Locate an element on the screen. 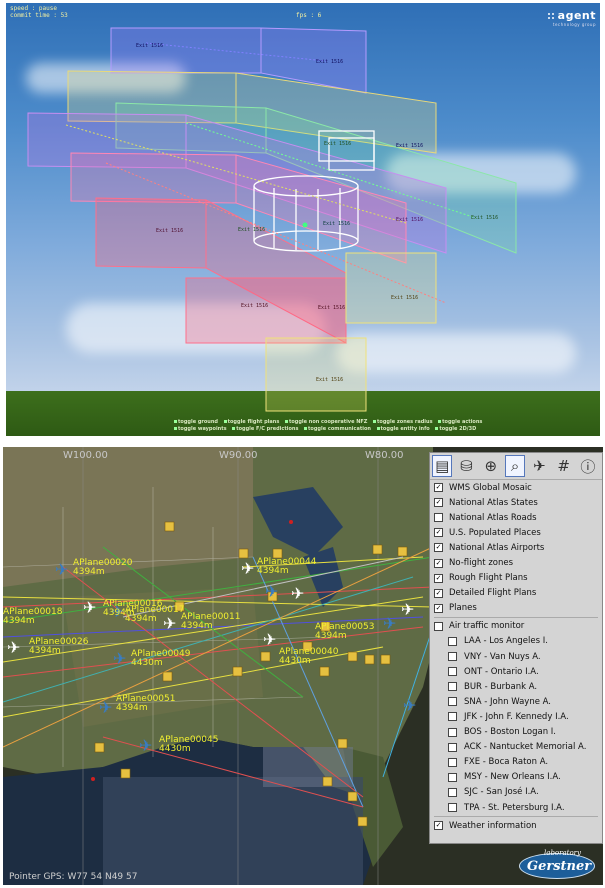 This screenshot has width=605, height=888. plane-label: APlane00026 4394m is located at coordinates (58, 647).